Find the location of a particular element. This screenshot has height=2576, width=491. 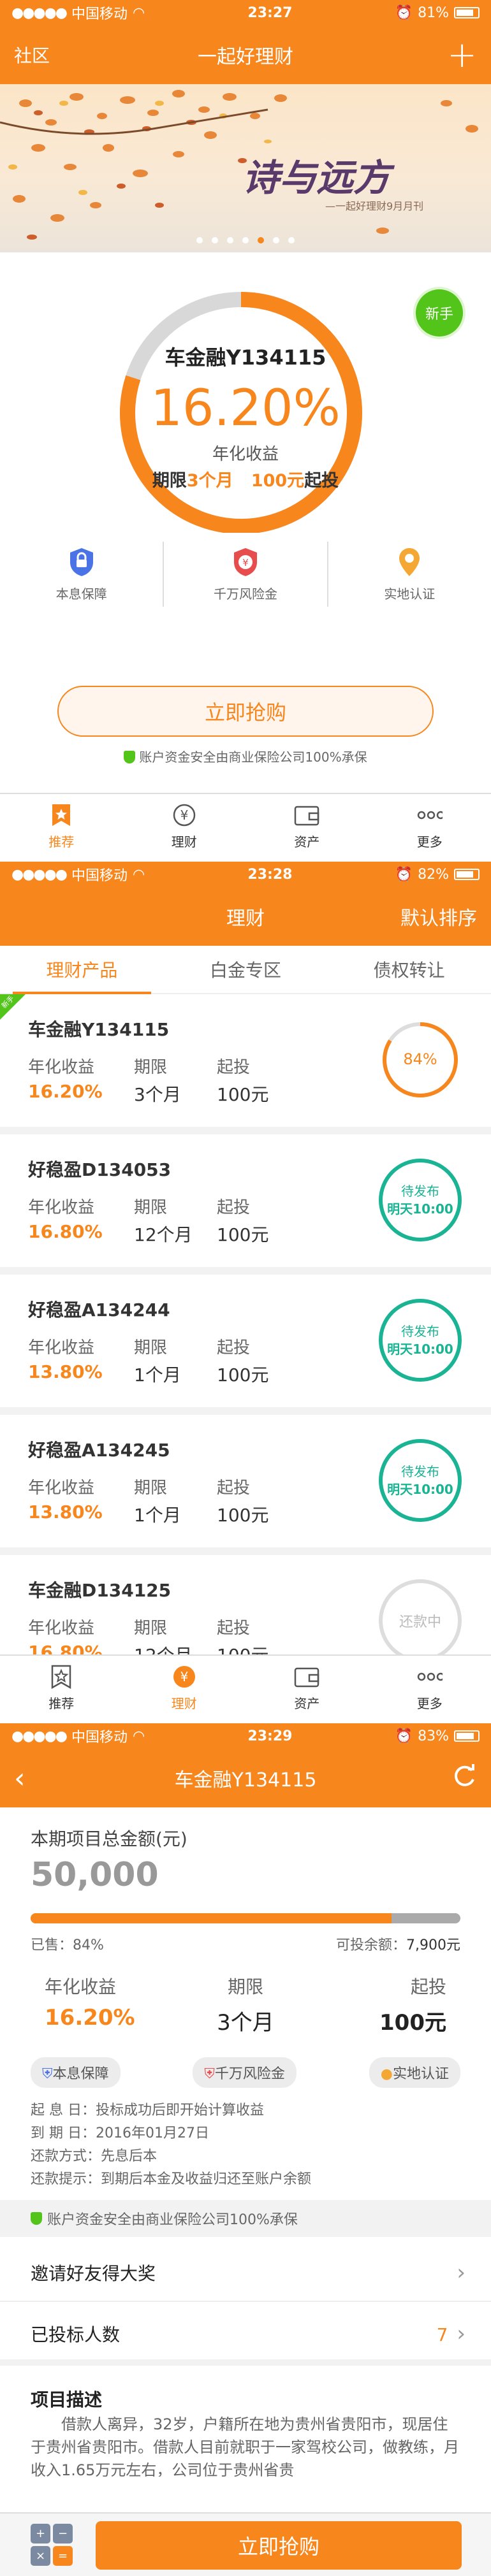

info-value: 2016年01月27日 is located at coordinates (152, 2133).